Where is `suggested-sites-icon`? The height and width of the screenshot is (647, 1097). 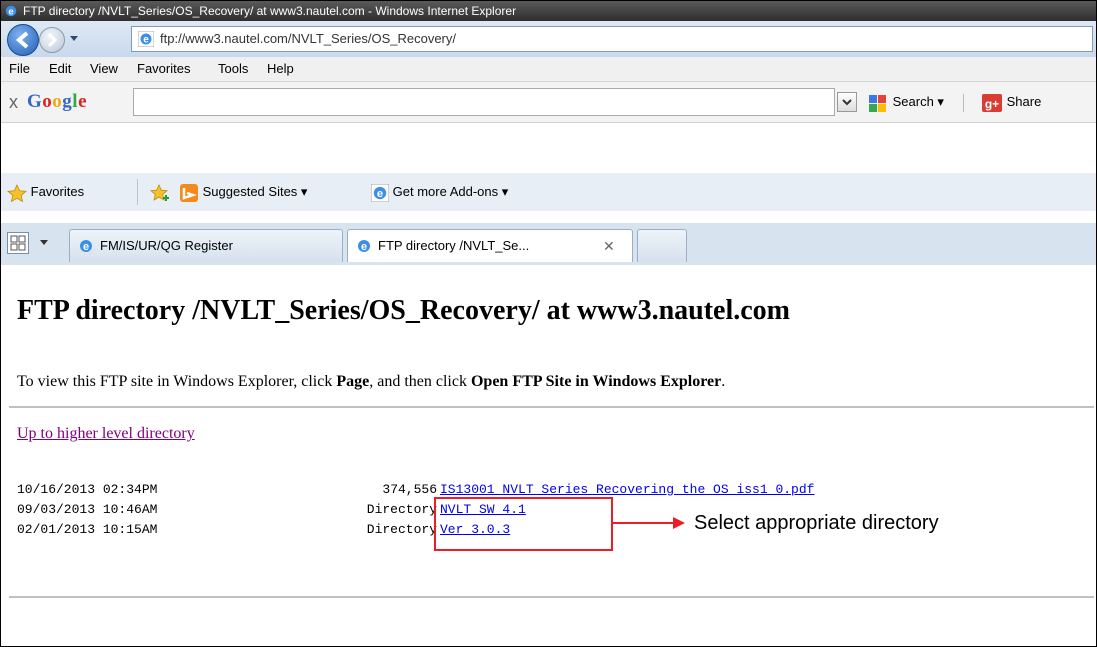
suggested-sites-icon is located at coordinates (189, 192).